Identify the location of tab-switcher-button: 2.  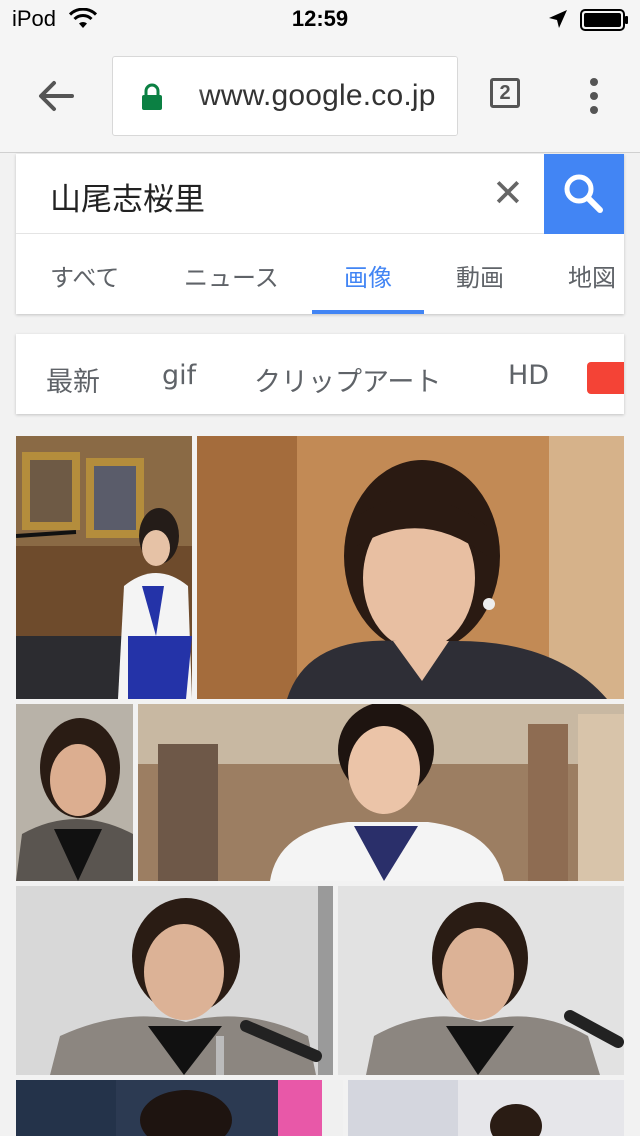
(505, 93).